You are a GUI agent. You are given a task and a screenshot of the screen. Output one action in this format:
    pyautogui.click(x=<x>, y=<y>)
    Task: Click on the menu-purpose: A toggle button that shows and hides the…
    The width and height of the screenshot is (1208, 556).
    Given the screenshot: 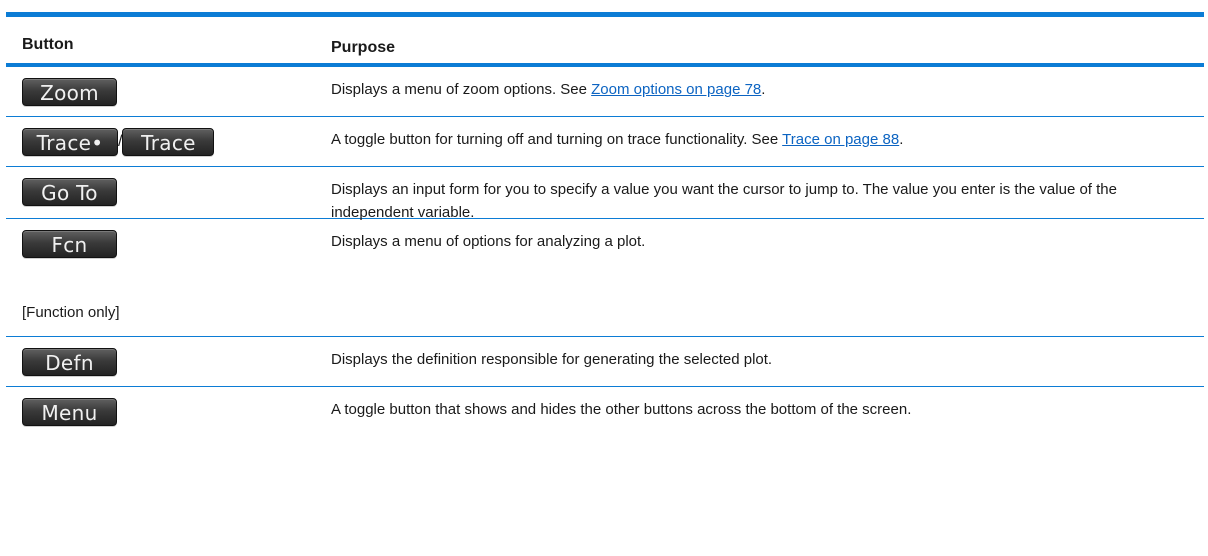 What is the action you would take?
    pyautogui.click(x=621, y=409)
    